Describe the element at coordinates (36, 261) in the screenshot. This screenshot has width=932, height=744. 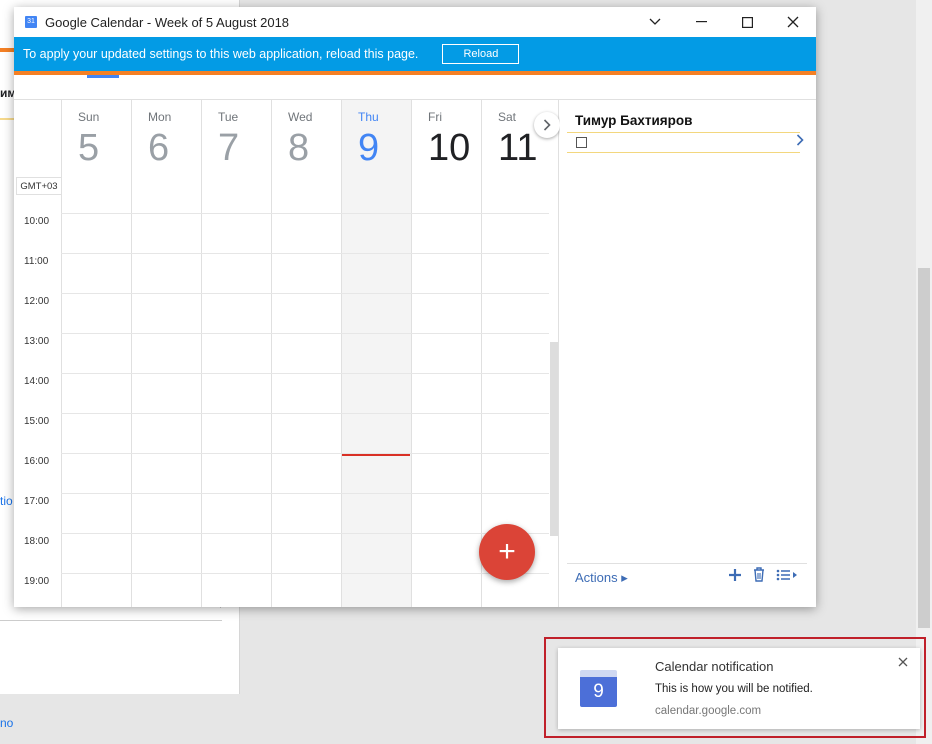
I see `hour-label: 11:00` at that location.